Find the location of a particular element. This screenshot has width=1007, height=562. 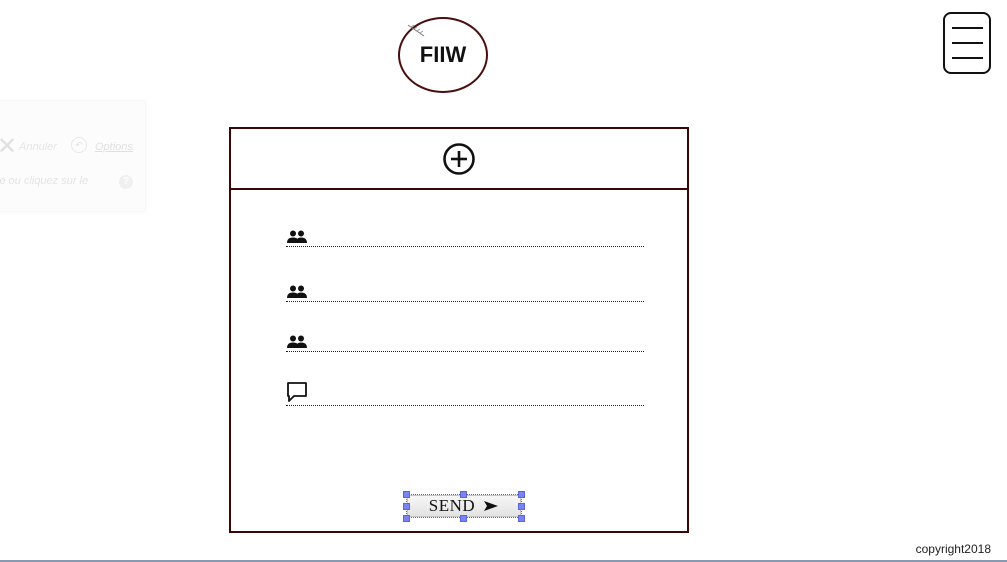

logo: FIIW is located at coordinates (443, 55).